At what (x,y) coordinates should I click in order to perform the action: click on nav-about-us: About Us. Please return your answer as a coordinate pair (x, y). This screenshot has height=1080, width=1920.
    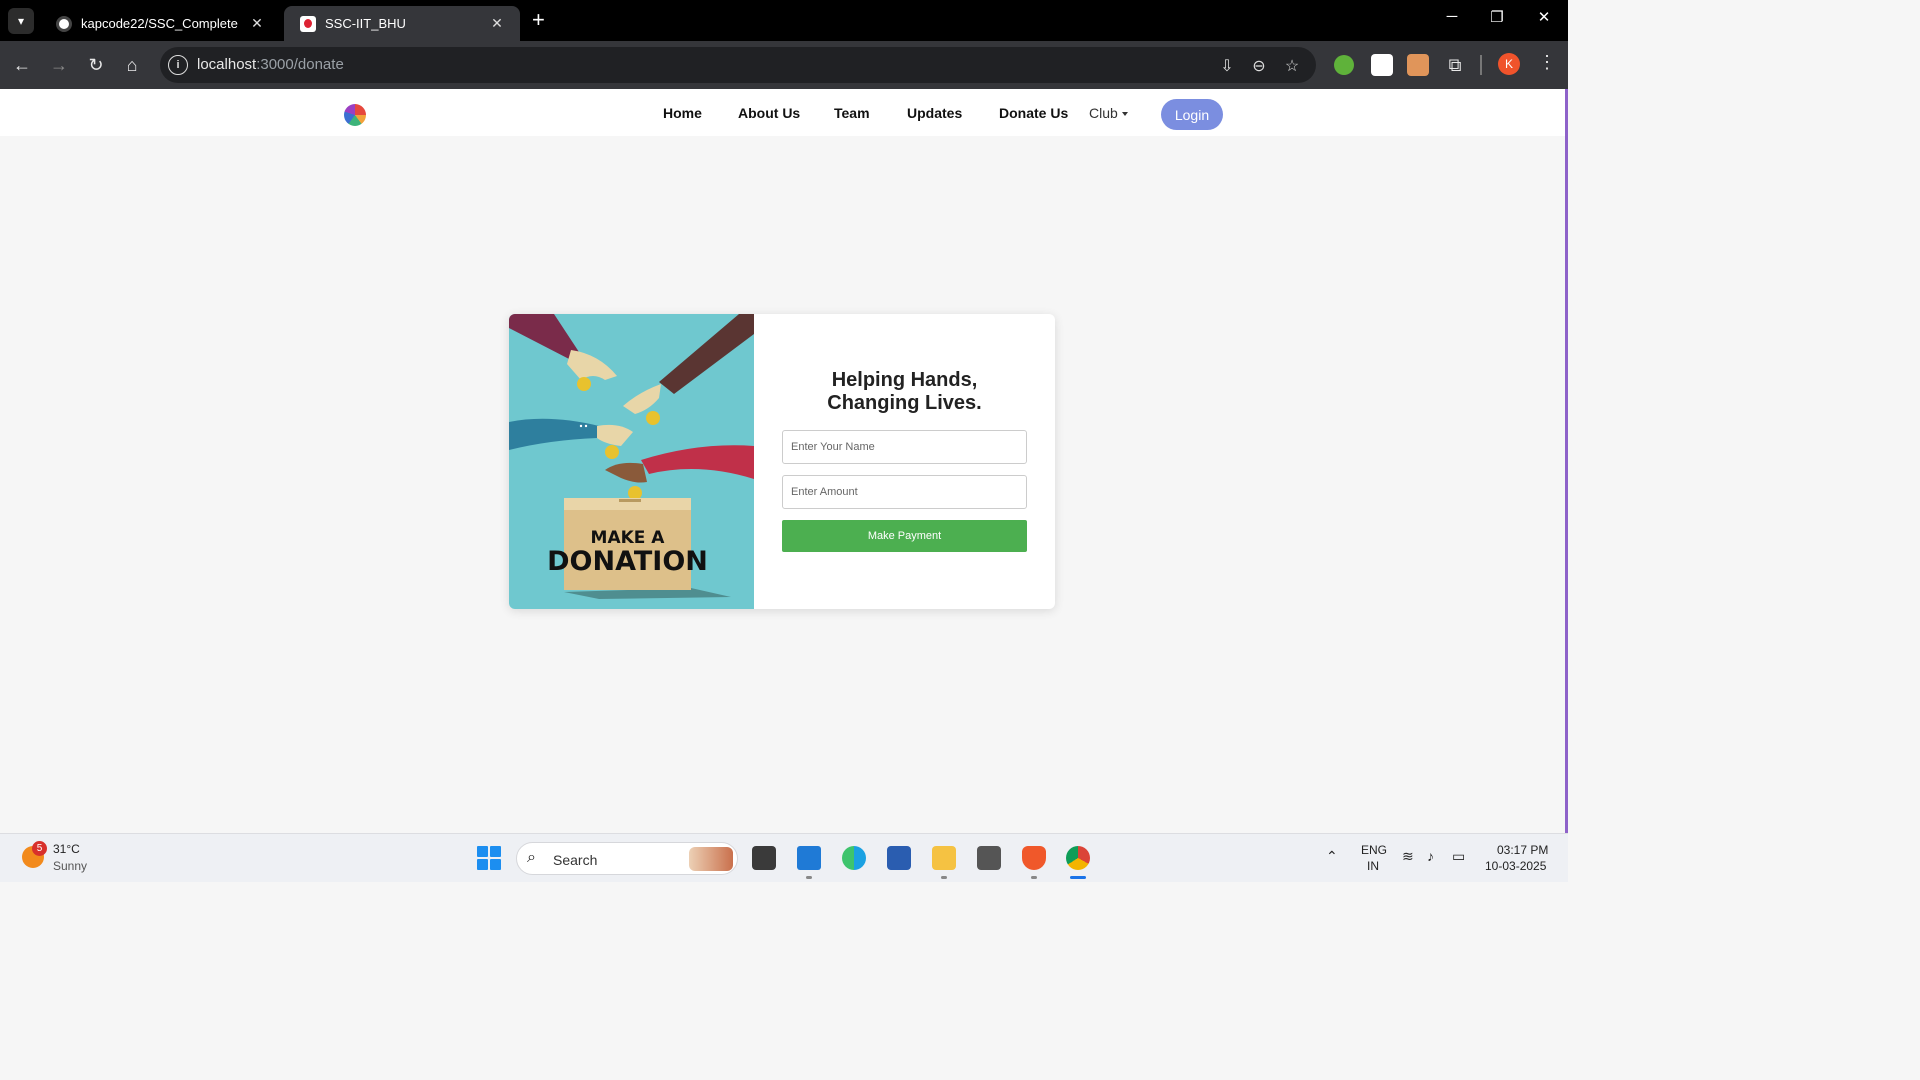
    Looking at the image, I should click on (769, 113).